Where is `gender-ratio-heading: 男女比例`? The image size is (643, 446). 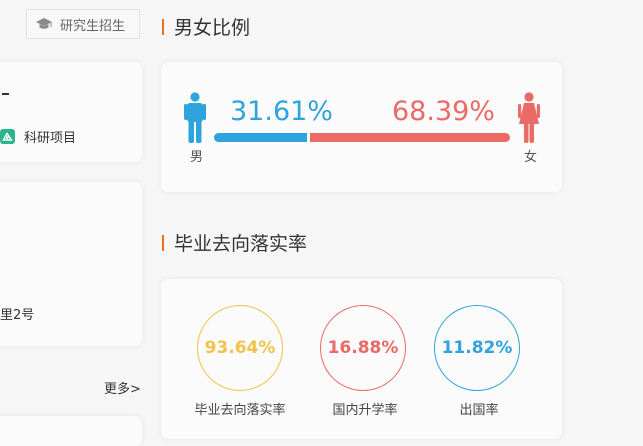 gender-ratio-heading: 男女比例 is located at coordinates (206, 26).